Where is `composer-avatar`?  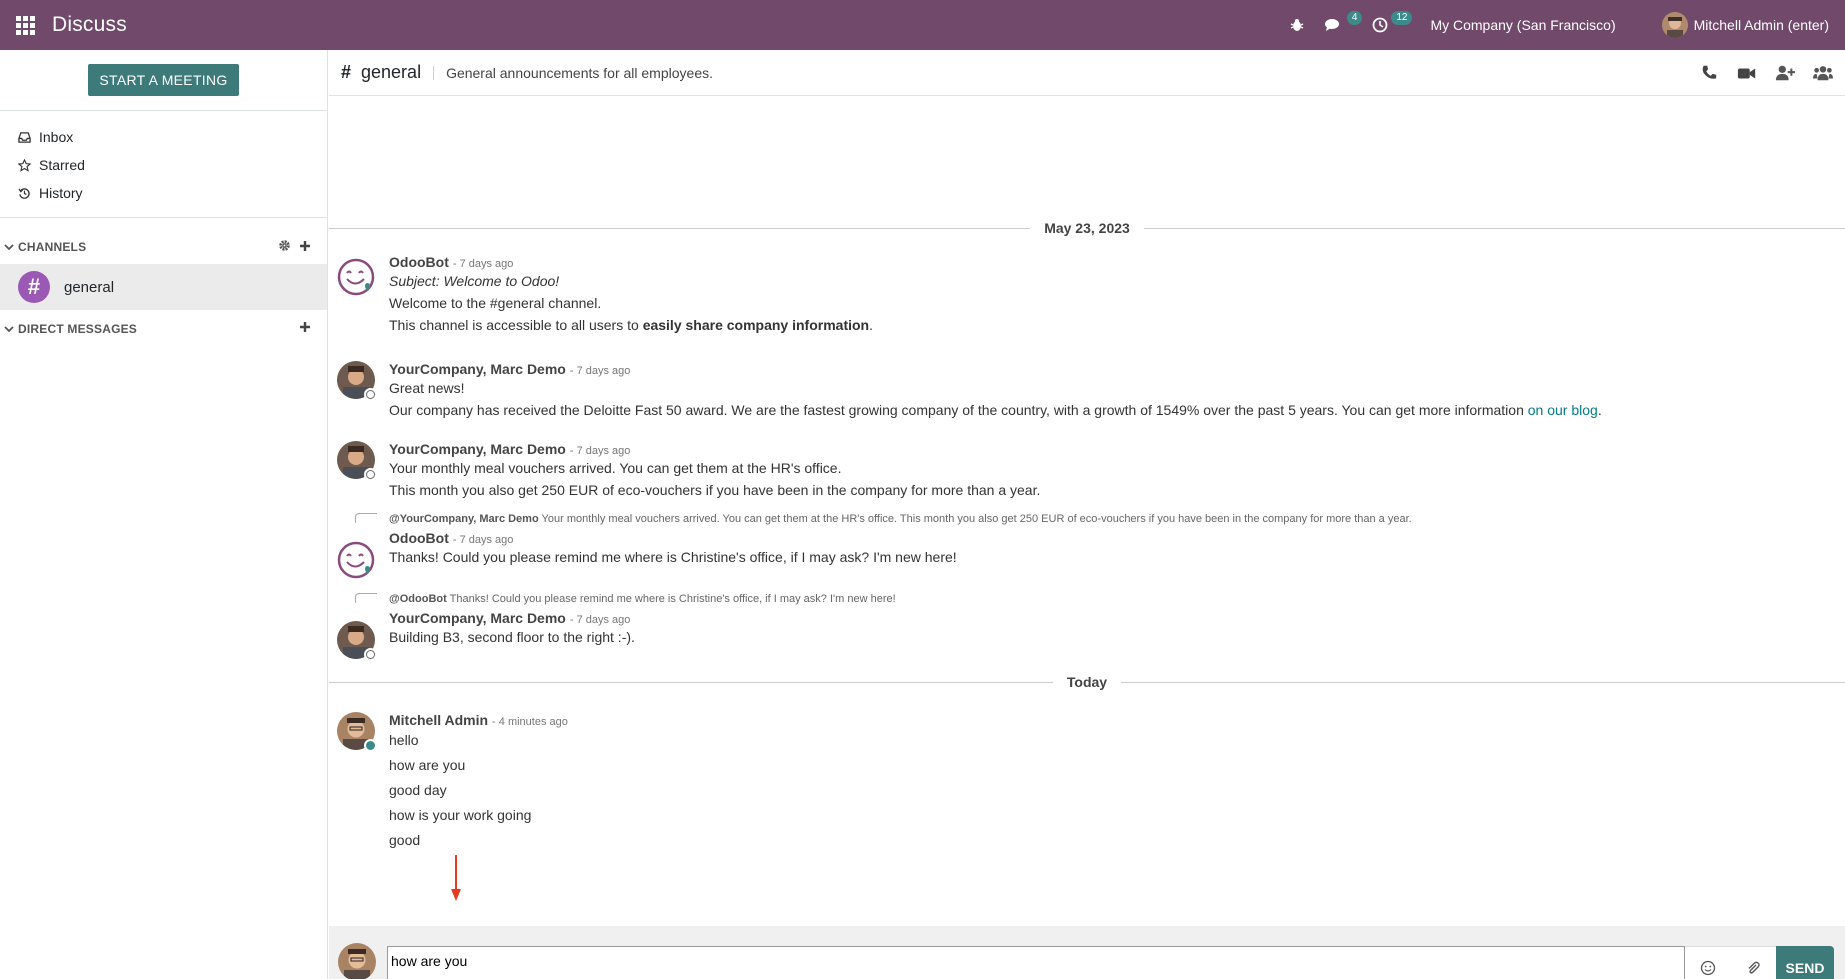 composer-avatar is located at coordinates (357, 961).